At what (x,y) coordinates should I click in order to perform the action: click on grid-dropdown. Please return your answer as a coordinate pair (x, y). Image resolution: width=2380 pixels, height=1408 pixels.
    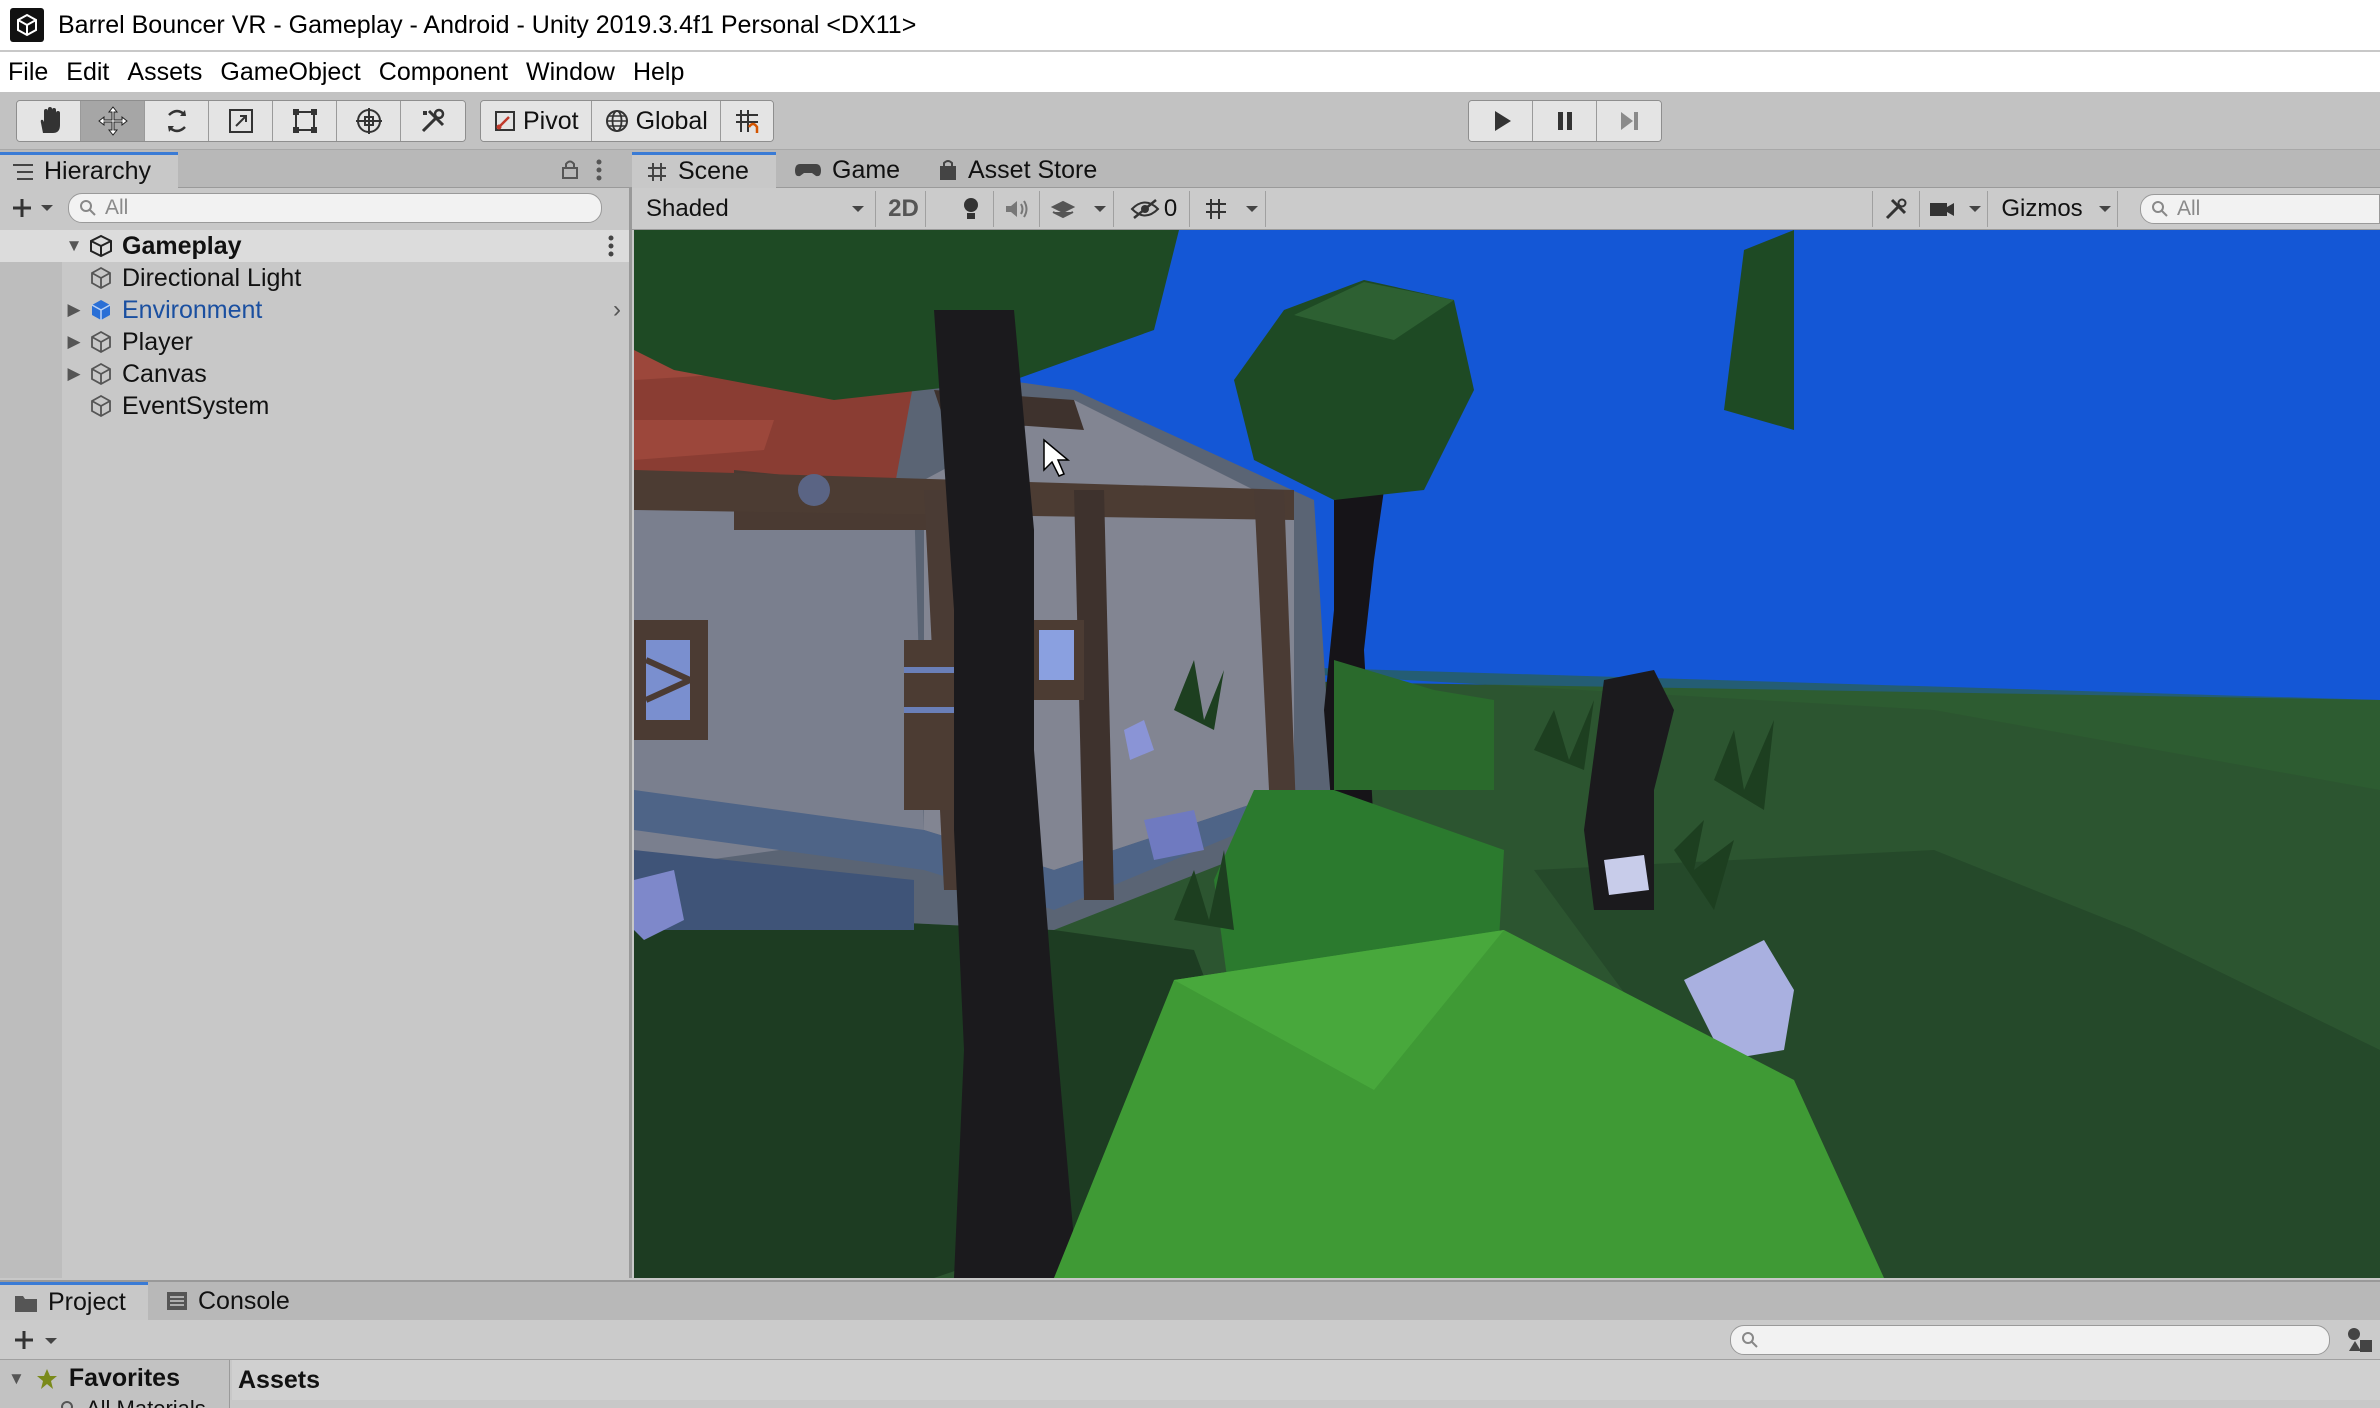
    Looking at the image, I should click on (1252, 209).